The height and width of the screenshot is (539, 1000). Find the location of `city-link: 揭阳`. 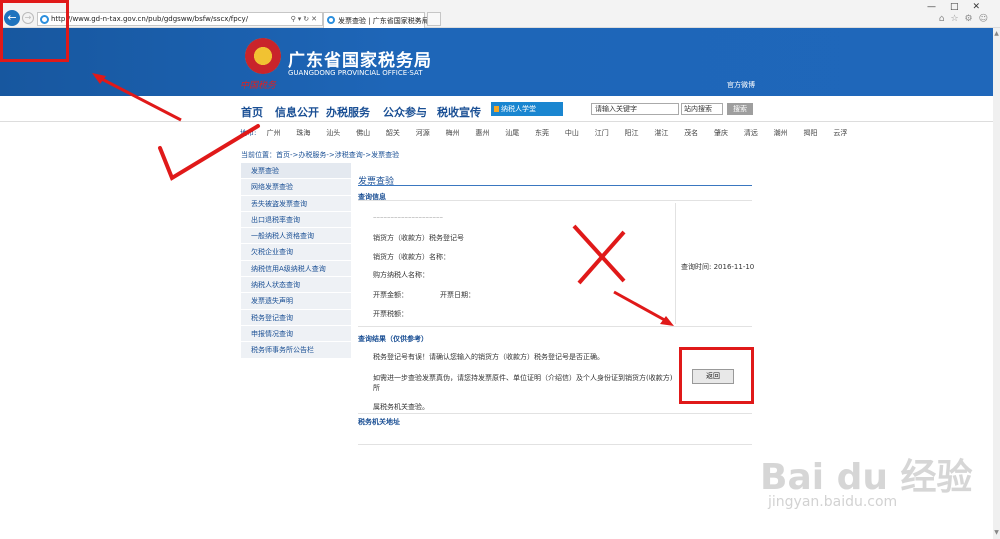

city-link: 揭阳 is located at coordinates (811, 133).